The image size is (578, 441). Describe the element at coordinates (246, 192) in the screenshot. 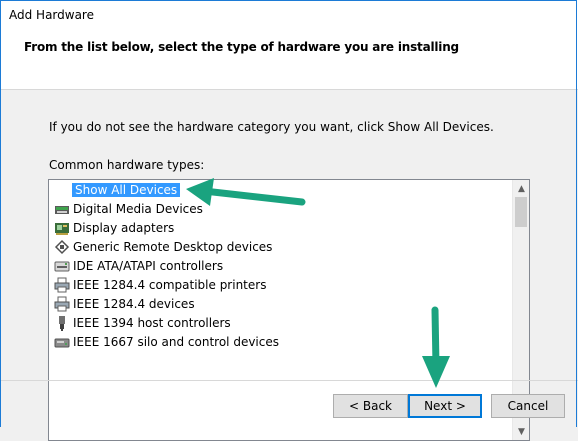

I see `annotation-arrow-to-show-all-devices` at that location.